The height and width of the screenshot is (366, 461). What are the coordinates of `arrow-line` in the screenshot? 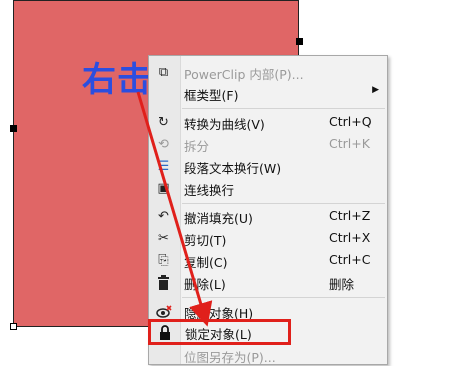 It's located at (174, 209).